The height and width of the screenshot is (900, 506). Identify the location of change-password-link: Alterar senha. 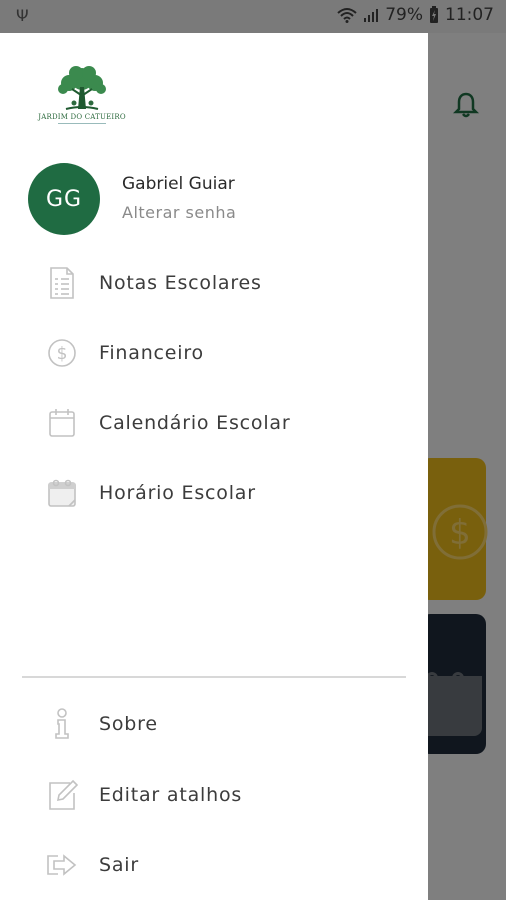
(179, 212).